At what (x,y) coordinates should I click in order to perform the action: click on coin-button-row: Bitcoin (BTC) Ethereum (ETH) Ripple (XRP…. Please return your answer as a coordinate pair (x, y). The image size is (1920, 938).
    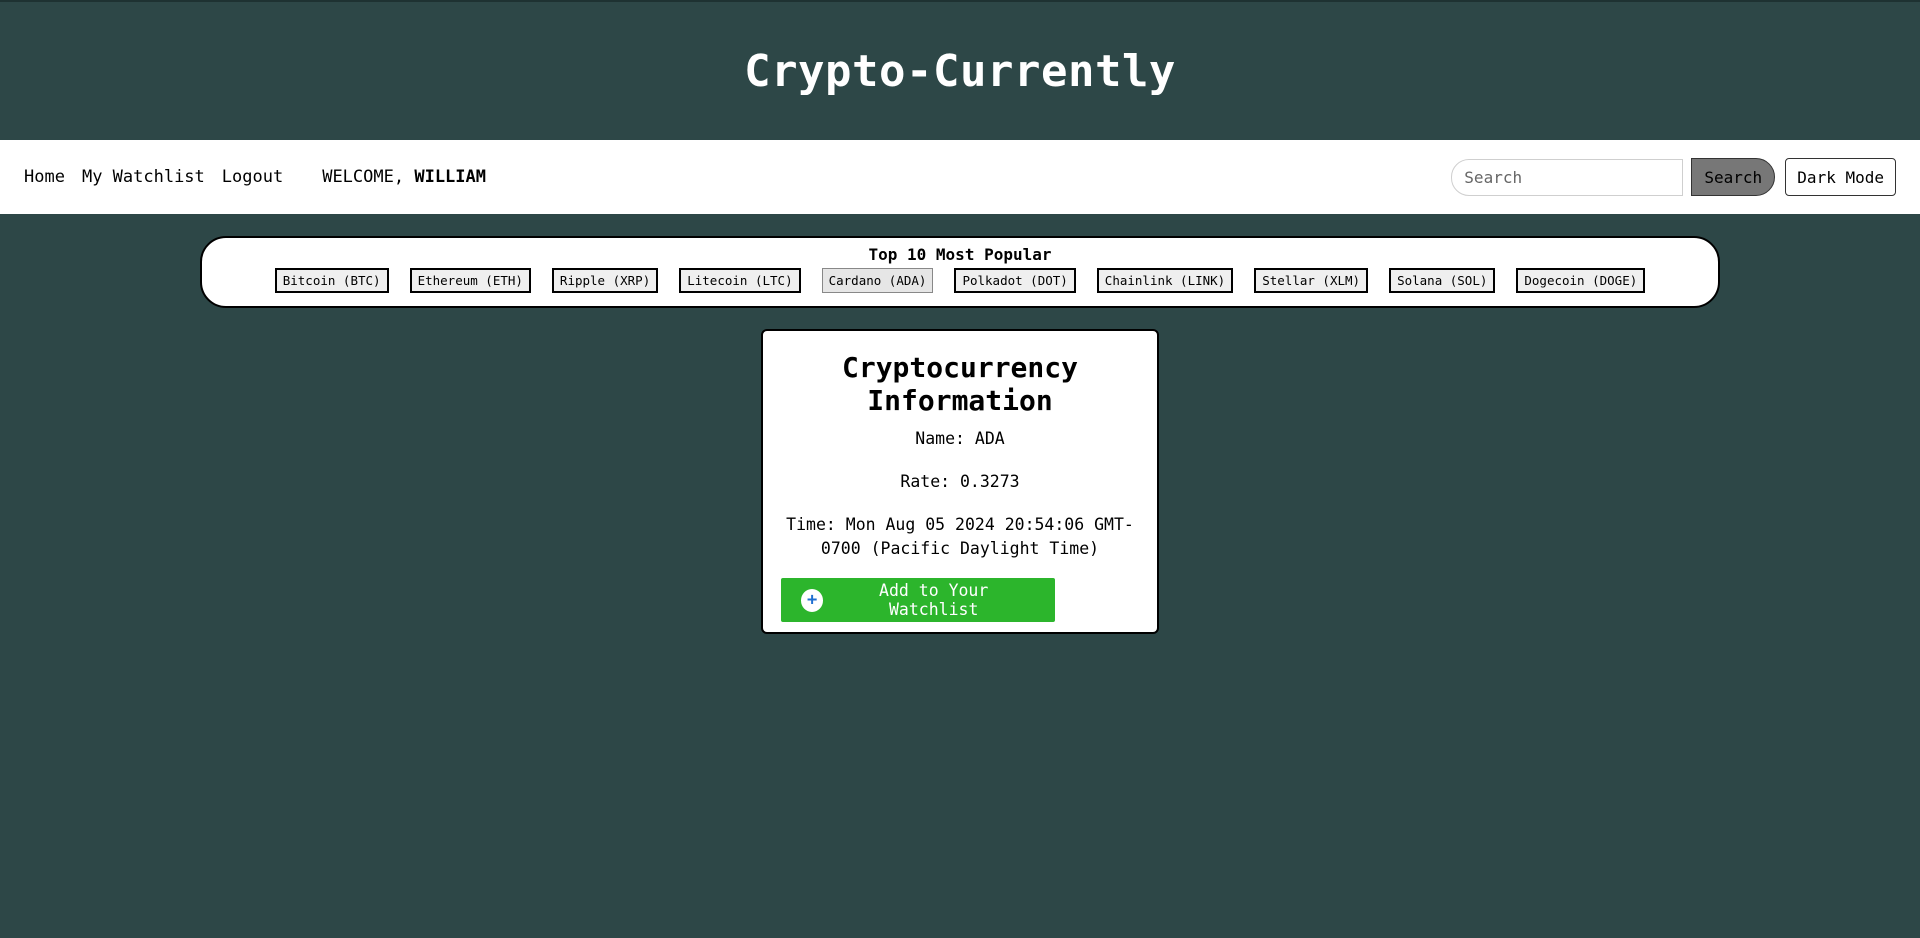
    Looking at the image, I should click on (960, 280).